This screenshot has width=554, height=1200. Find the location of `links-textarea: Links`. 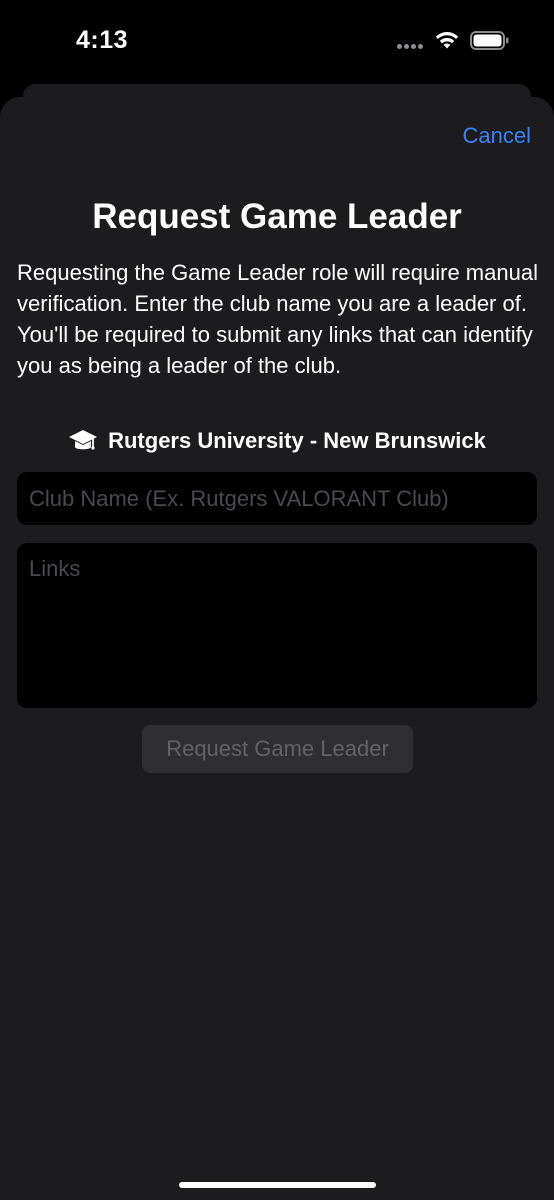

links-textarea: Links is located at coordinates (277, 625).